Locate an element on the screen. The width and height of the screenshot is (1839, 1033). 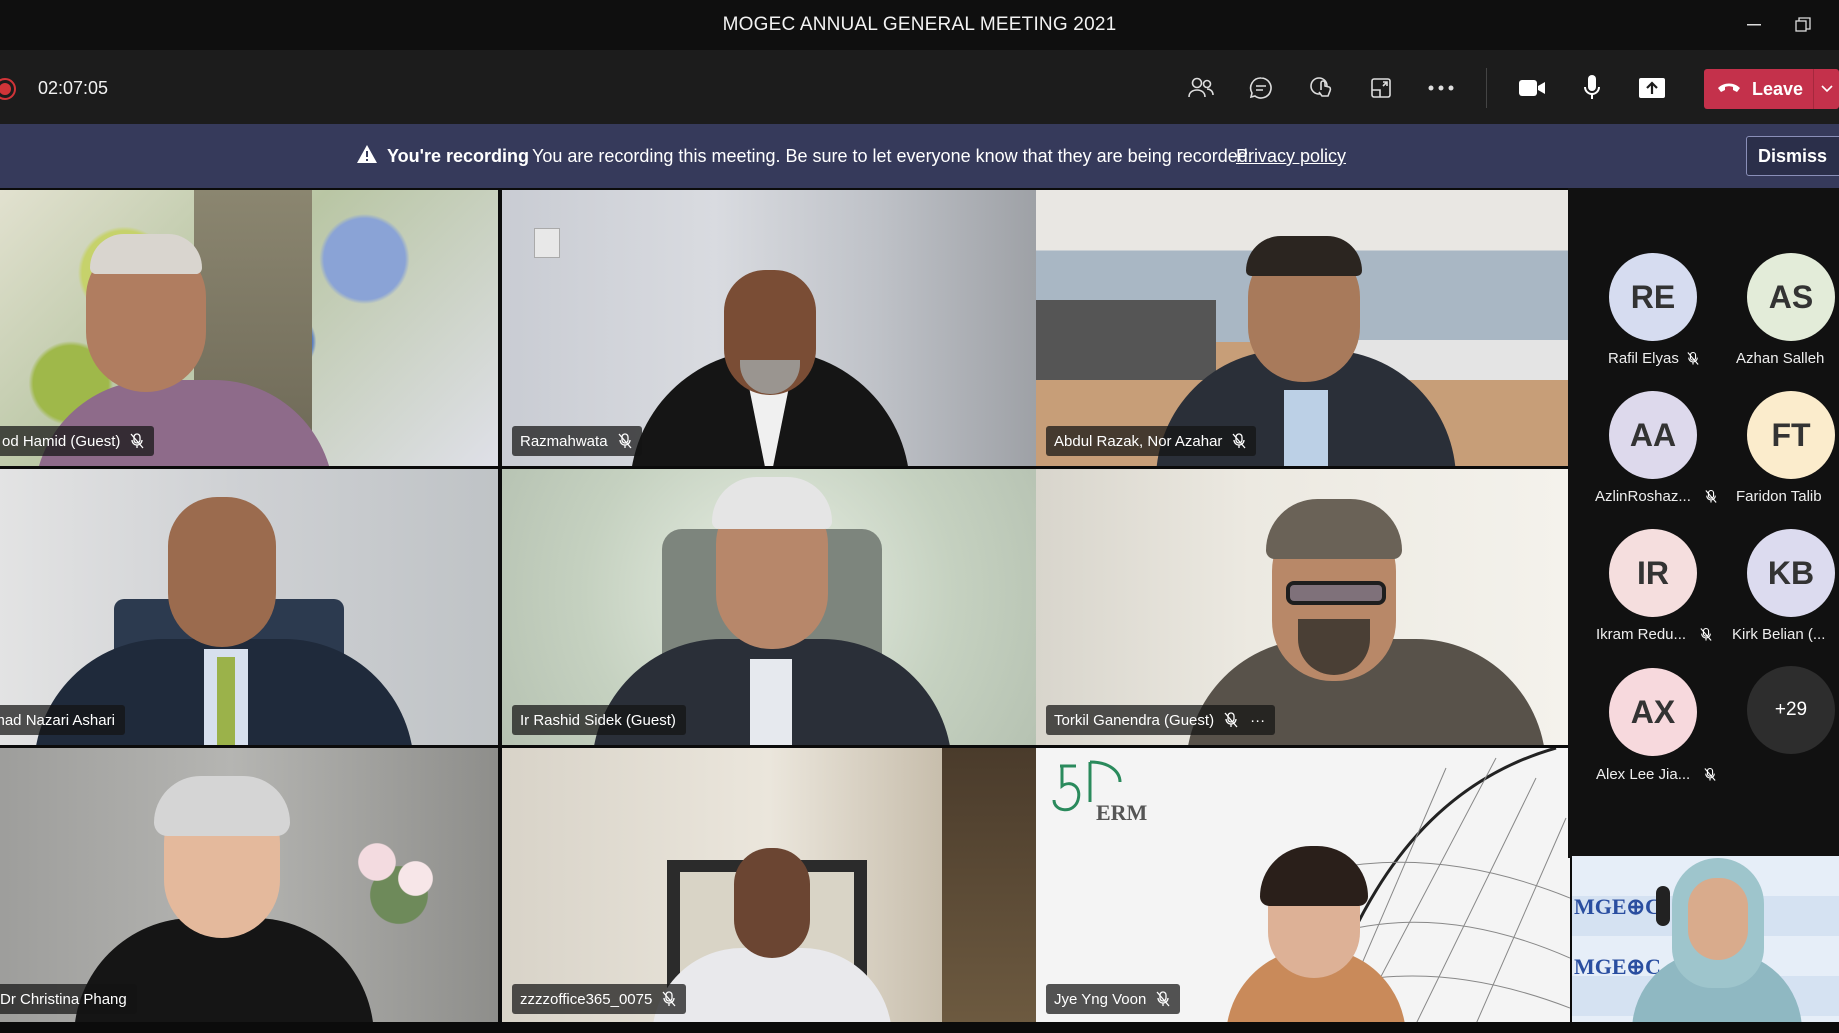
chevron-down-icon is located at coordinates (1826, 89).